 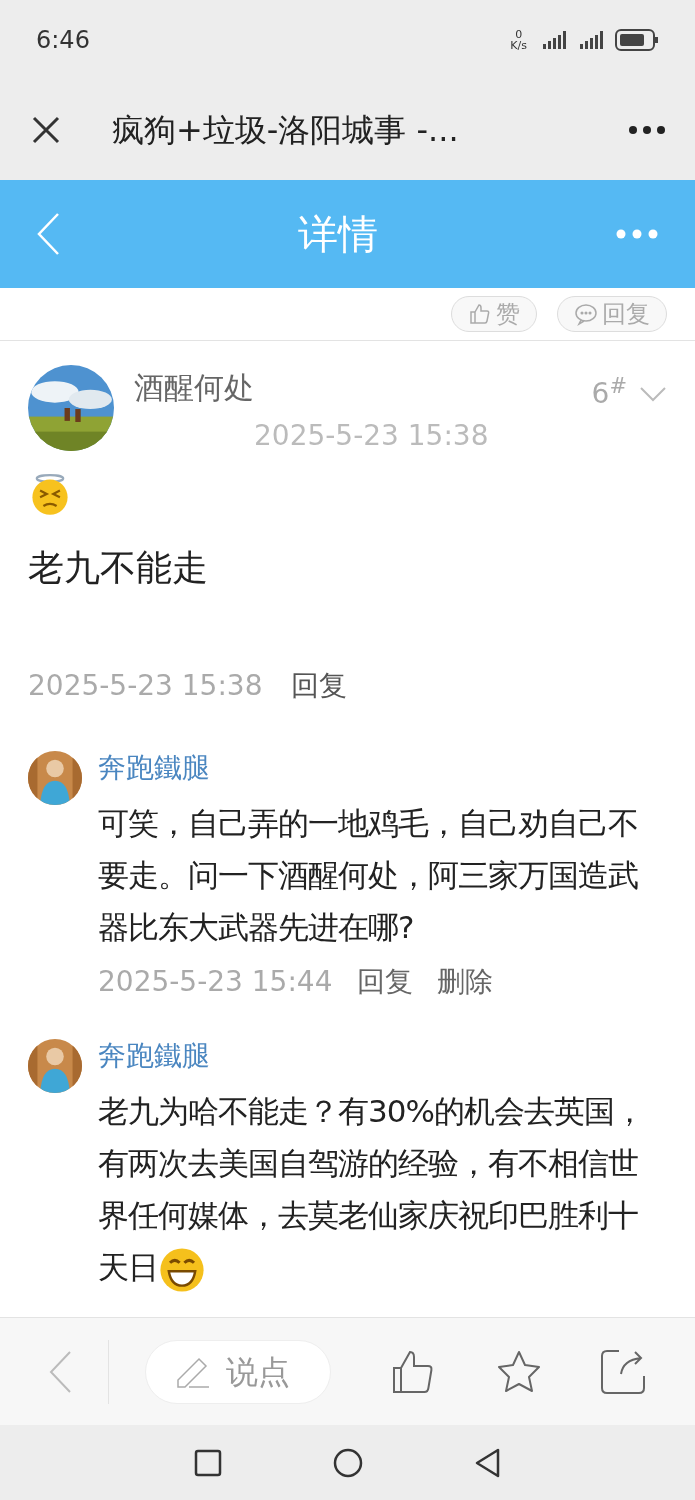 I want to click on more-icon, so click(x=647, y=130).